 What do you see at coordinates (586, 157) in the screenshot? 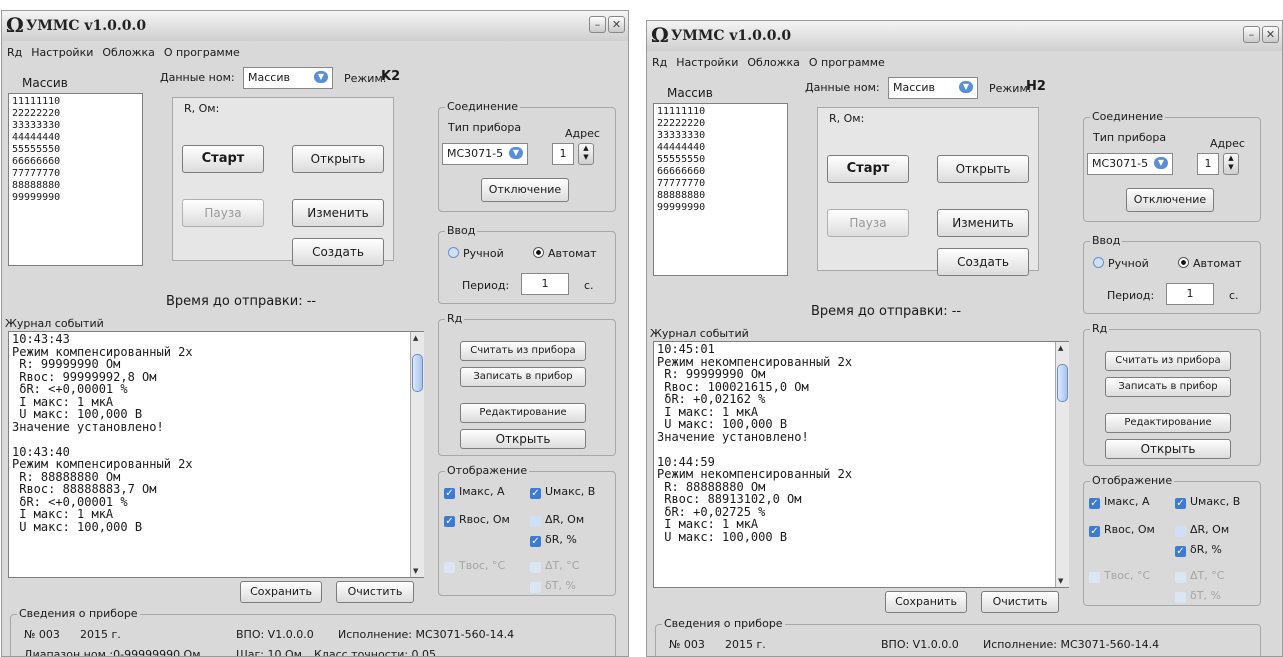
I see `arrow-down-icon: ▼` at bounding box center [586, 157].